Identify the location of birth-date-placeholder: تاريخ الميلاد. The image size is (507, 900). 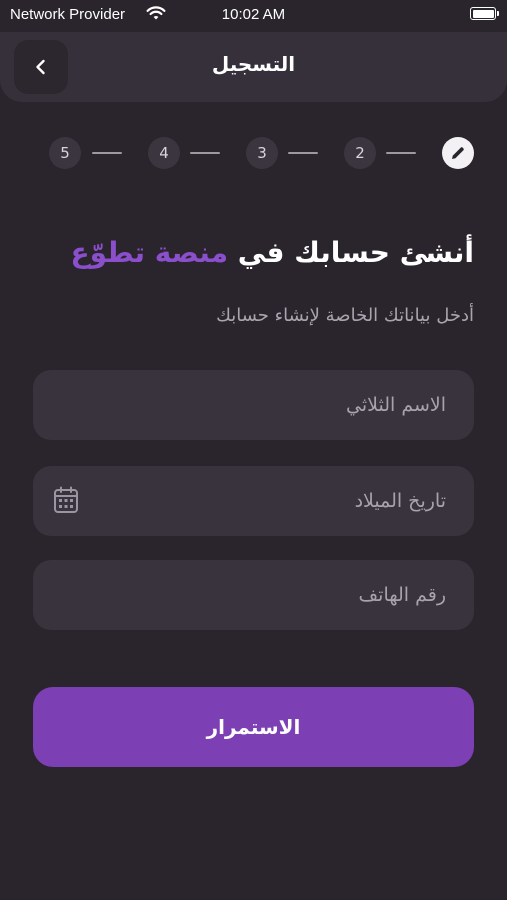
(400, 501).